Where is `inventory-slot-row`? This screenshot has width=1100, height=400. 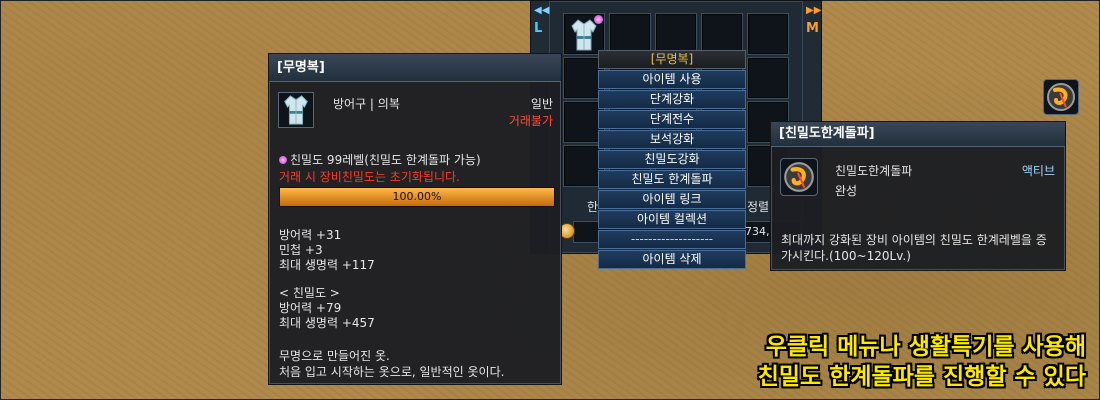
inventory-slot-row is located at coordinates (676, 34).